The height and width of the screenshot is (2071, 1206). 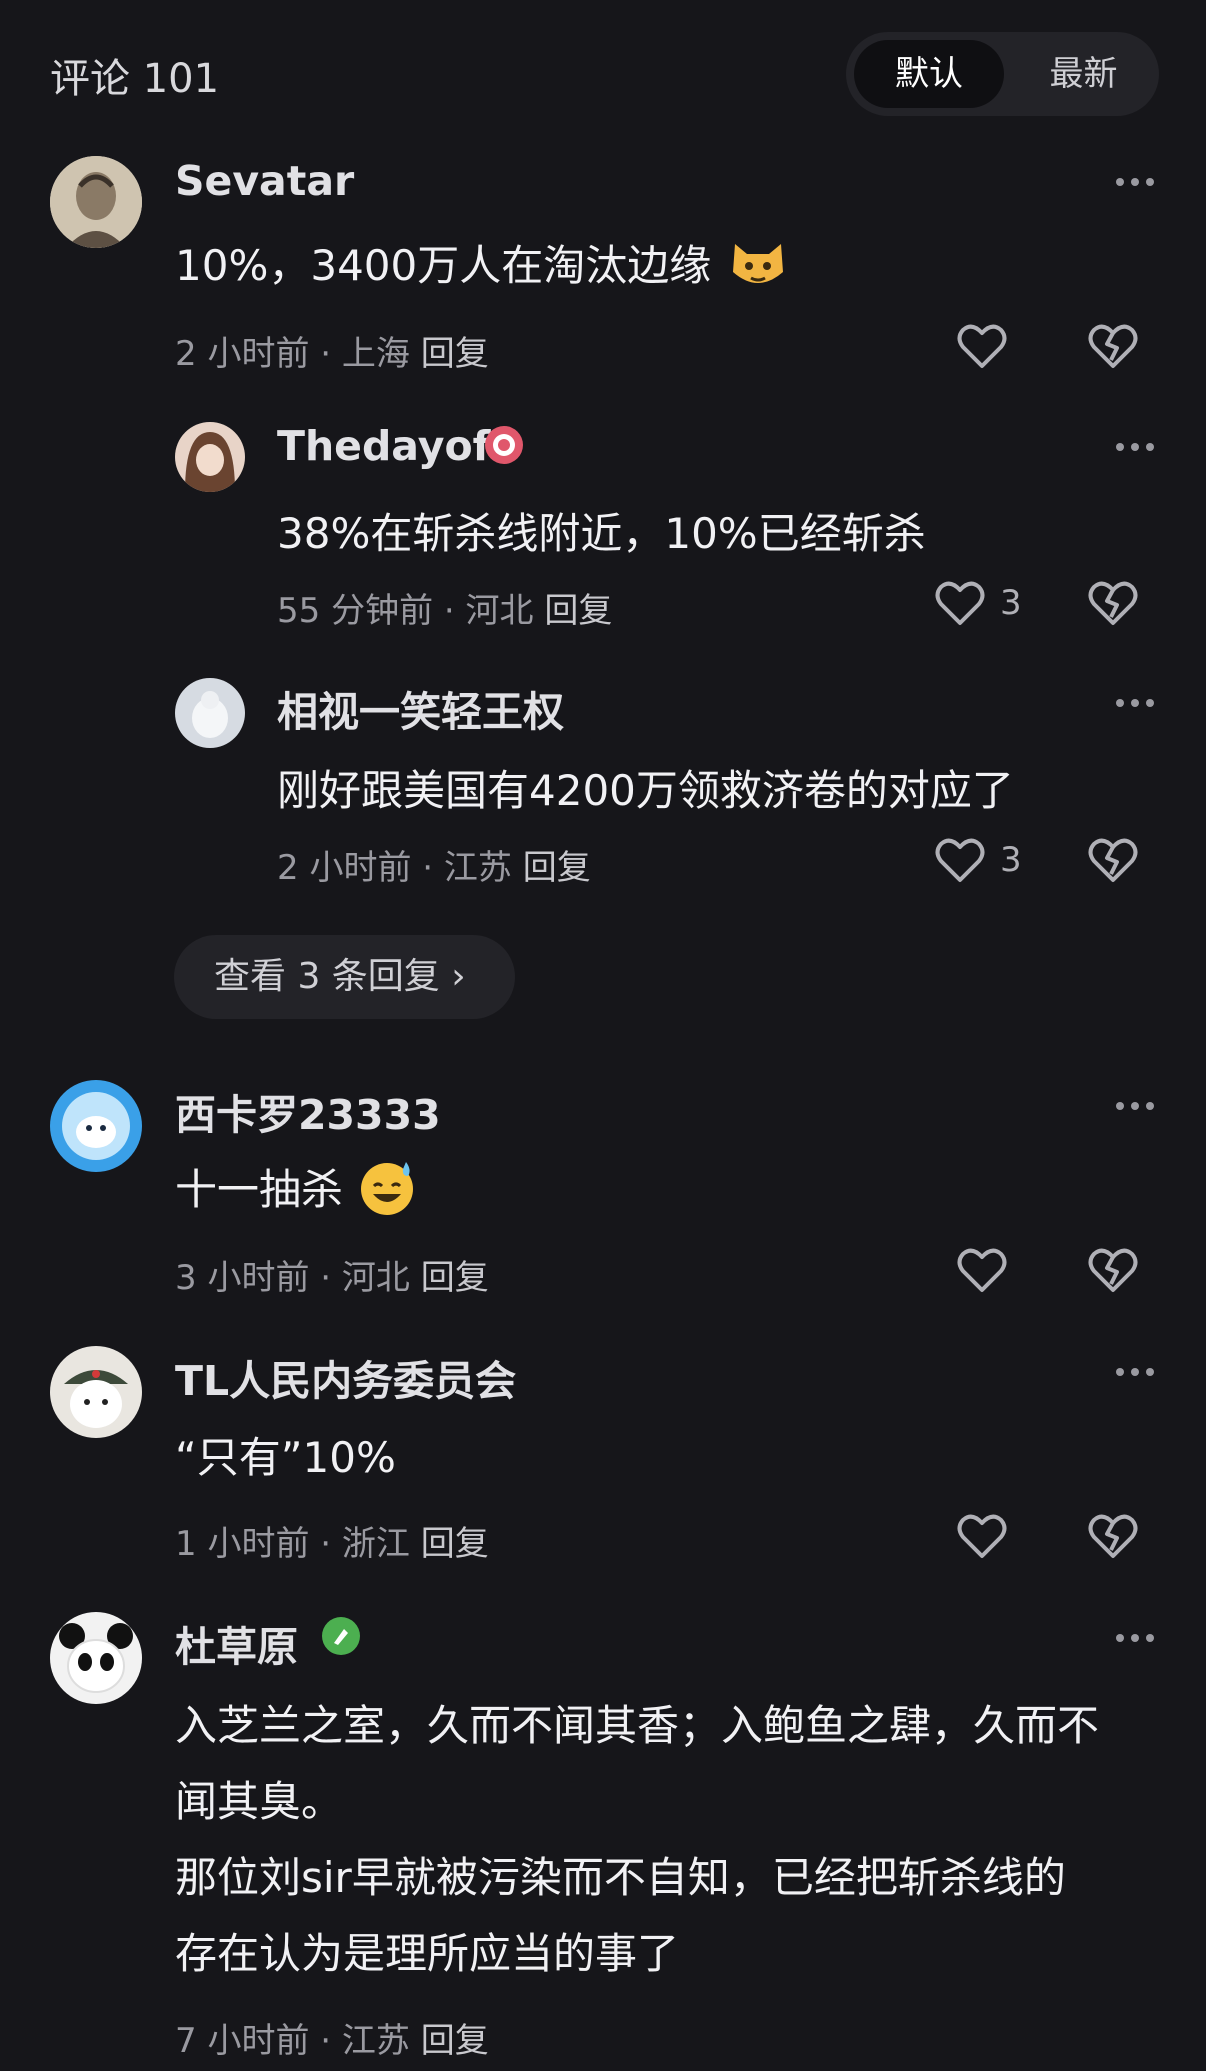 I want to click on comment-time: 55 分钟前, so click(x=355, y=611).